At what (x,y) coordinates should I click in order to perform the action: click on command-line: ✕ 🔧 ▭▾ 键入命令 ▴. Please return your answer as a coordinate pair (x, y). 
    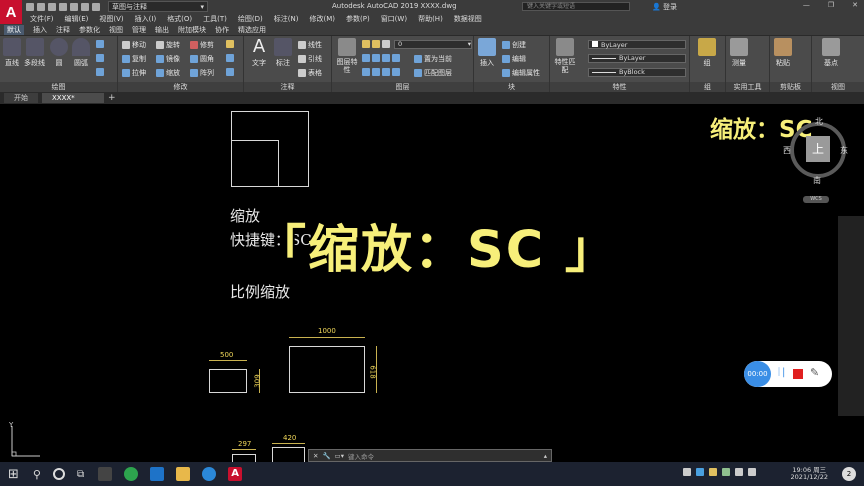
    Looking at the image, I should click on (430, 455).